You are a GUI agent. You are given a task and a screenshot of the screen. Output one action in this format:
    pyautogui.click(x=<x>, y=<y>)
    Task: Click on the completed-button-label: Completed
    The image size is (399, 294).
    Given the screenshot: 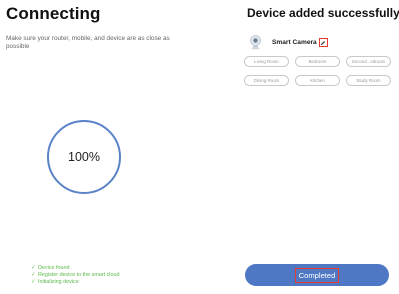 What is the action you would take?
    pyautogui.click(x=317, y=275)
    